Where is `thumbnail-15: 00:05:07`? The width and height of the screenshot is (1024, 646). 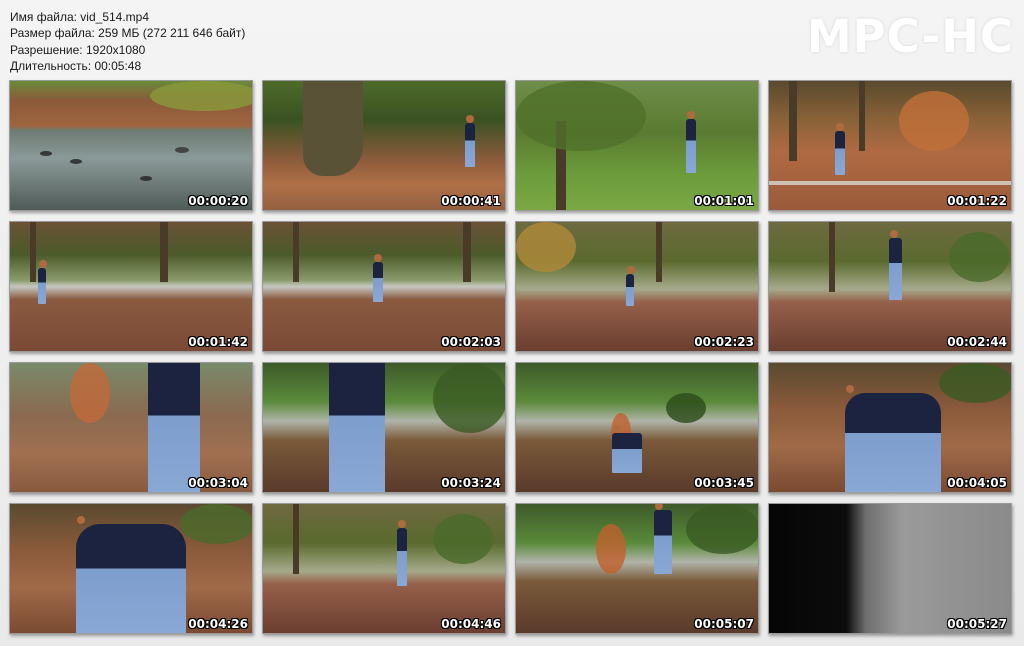
thumbnail-15: 00:05:07 is located at coordinates (637, 568).